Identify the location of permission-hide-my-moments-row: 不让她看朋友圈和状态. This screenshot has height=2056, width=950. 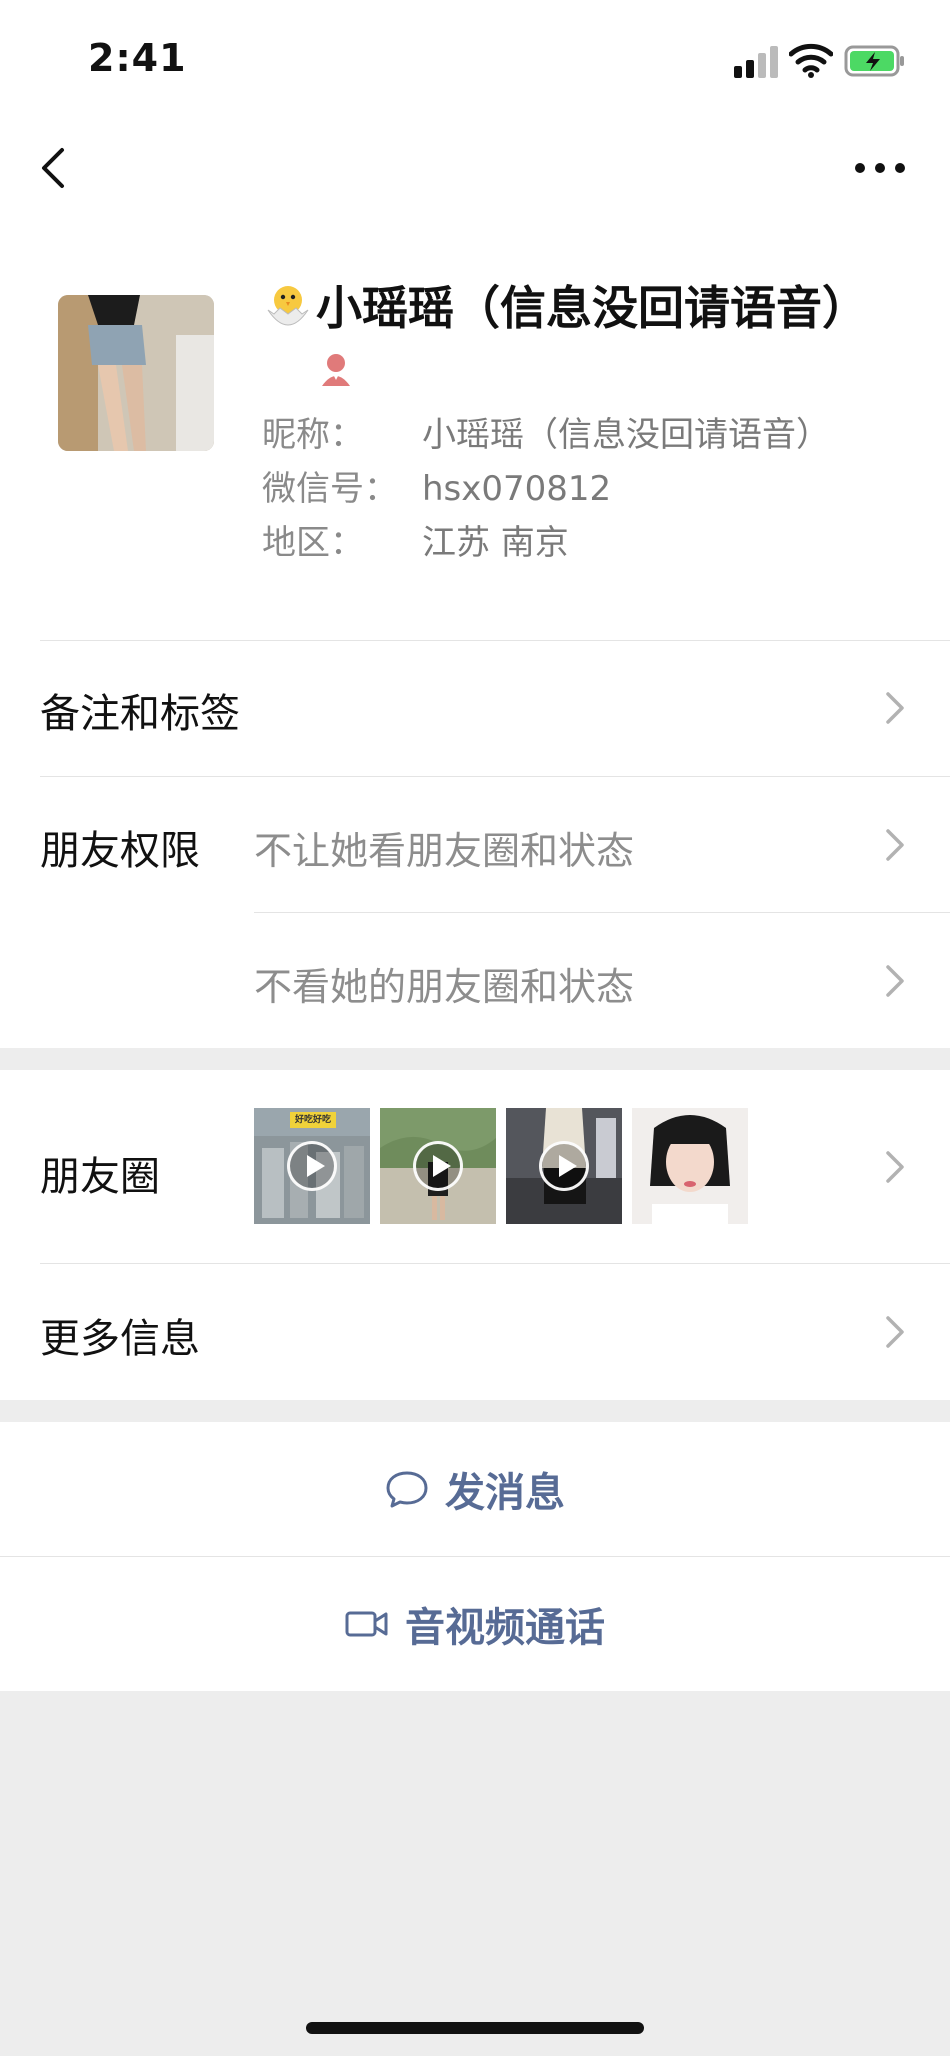
(602, 844).